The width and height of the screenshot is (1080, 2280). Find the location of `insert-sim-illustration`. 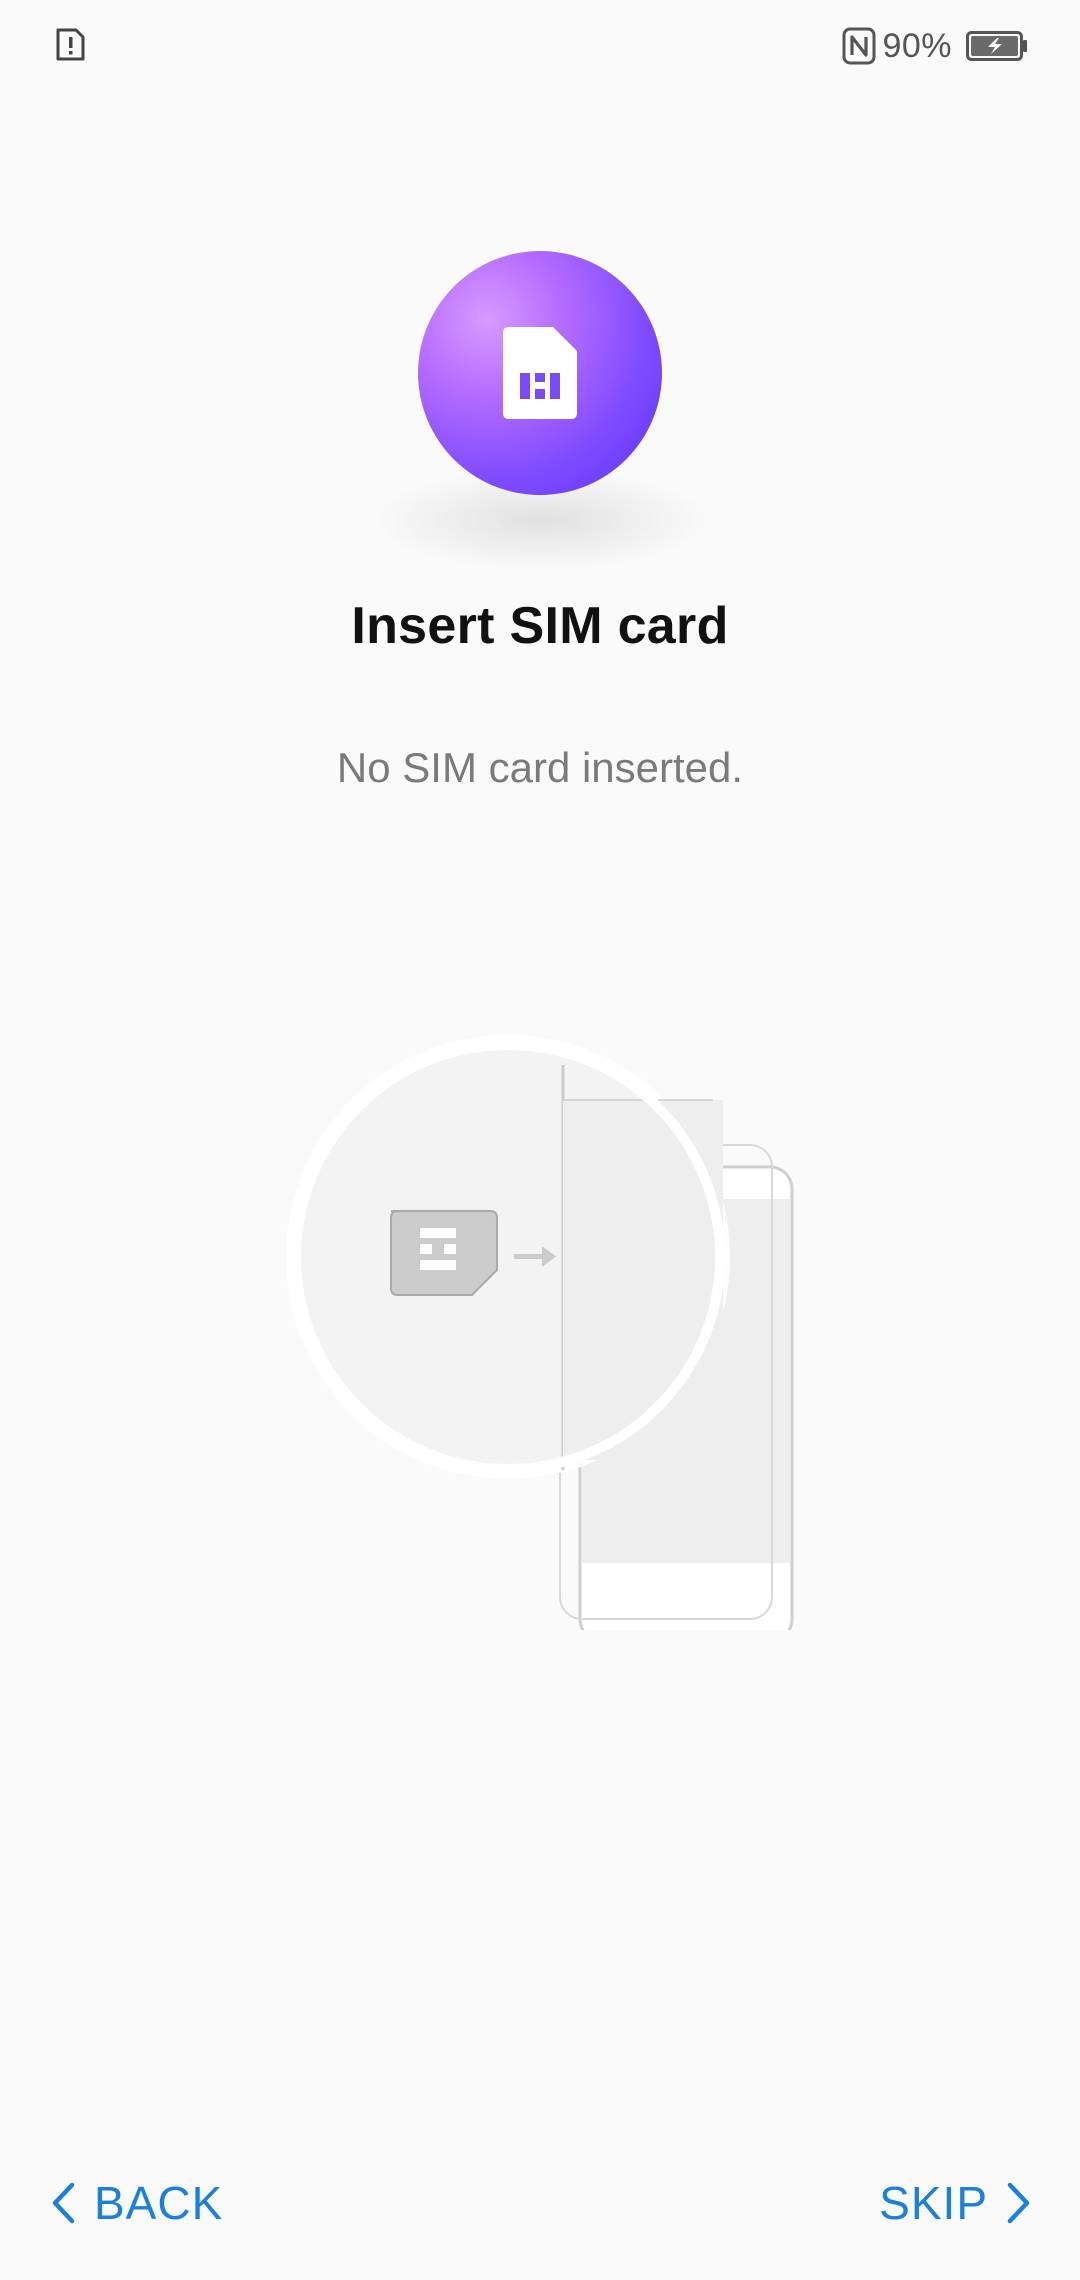

insert-sim-illustration is located at coordinates (540, 1332).